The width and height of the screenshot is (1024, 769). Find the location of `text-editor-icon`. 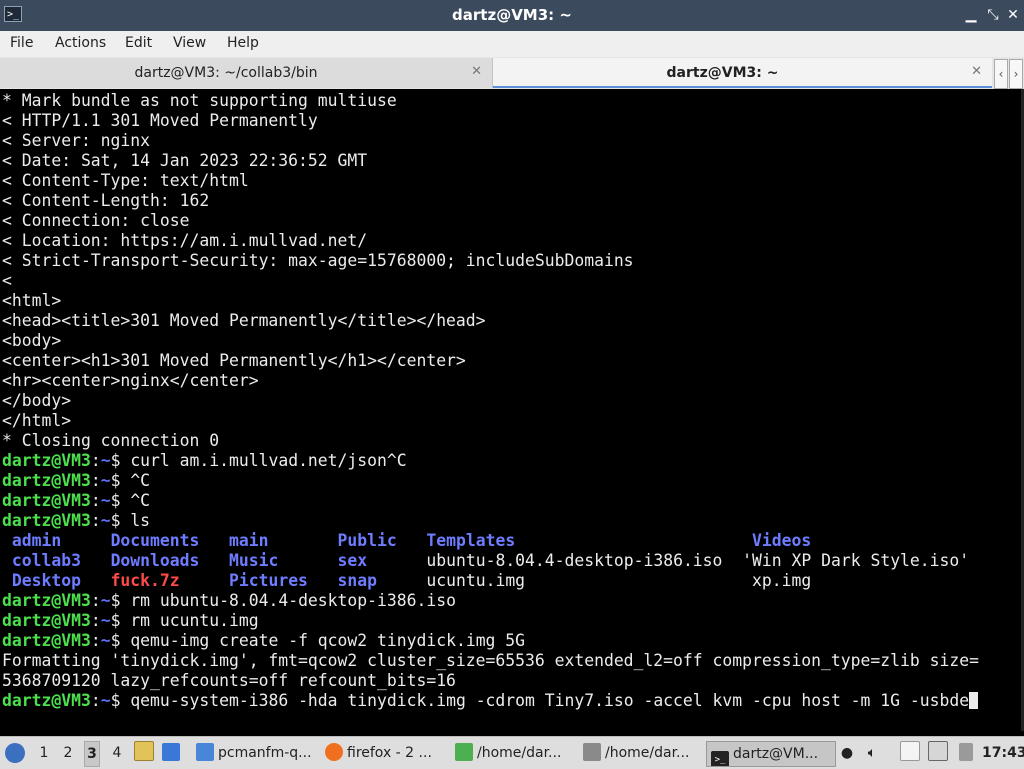

text-editor-icon is located at coordinates (464, 752).